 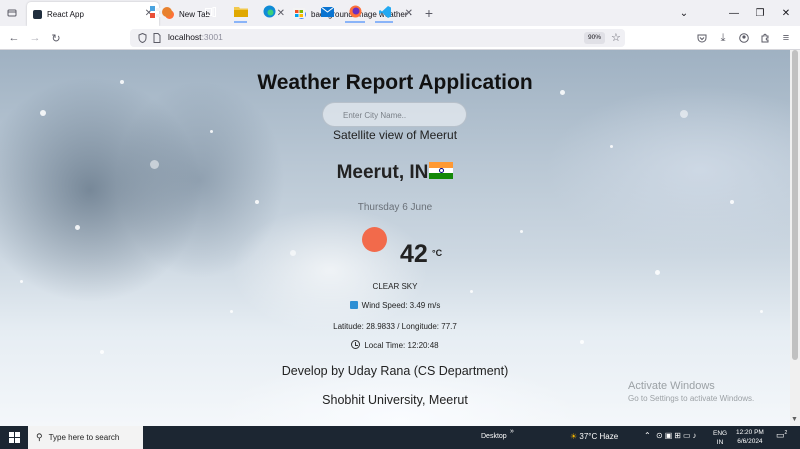 What do you see at coordinates (298, 11) in the screenshot?
I see `microsoft-store-icon` at bounding box center [298, 11].